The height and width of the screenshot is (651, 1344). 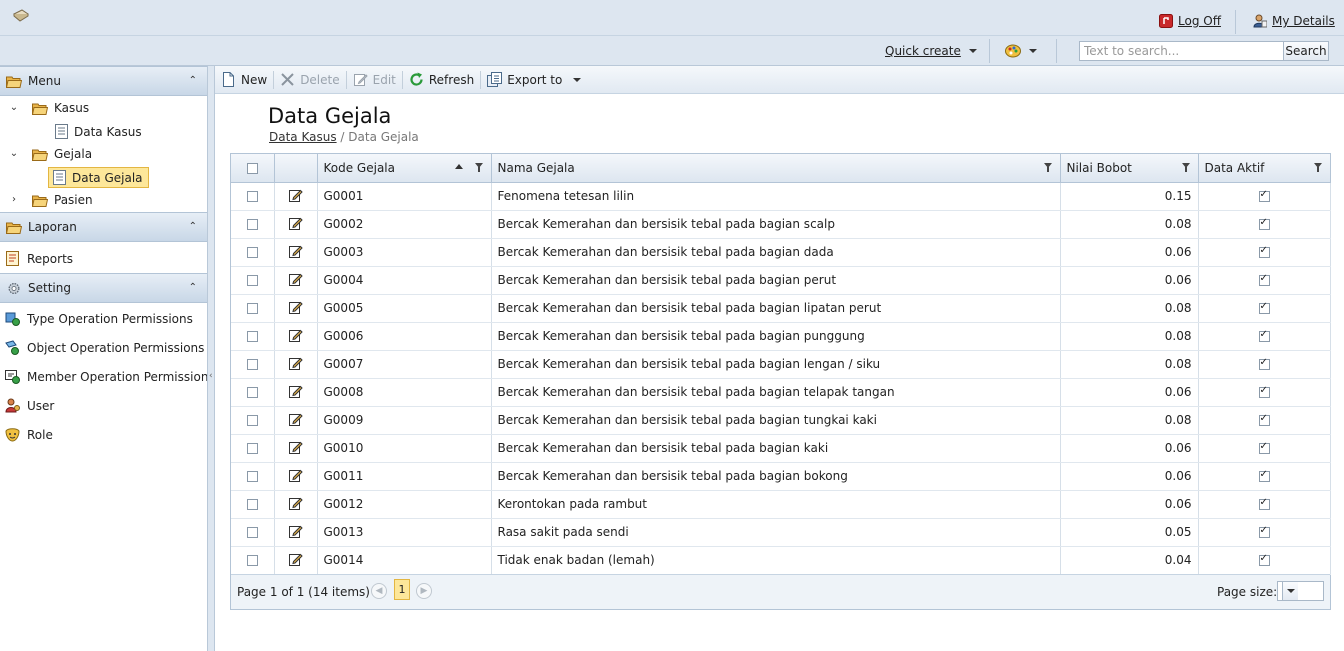 What do you see at coordinates (29, 405) in the screenshot?
I see `sidebar-item-user: User` at bounding box center [29, 405].